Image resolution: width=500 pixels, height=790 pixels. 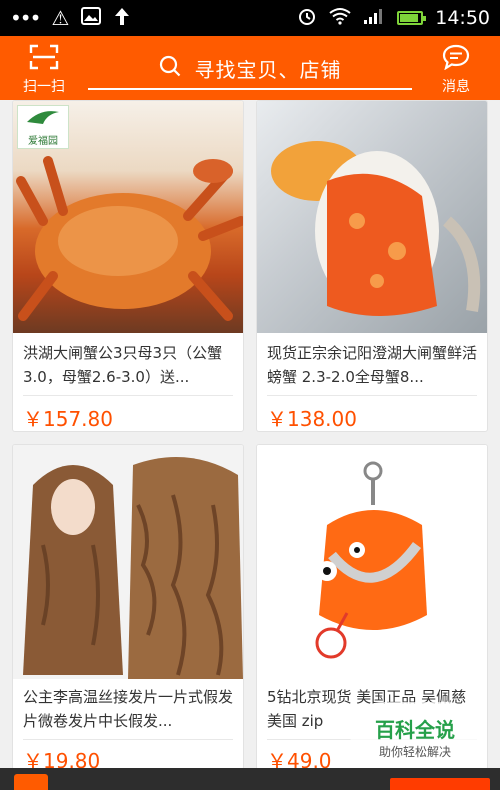 I want to click on more-dots-icon: •••, so click(x=25, y=18).